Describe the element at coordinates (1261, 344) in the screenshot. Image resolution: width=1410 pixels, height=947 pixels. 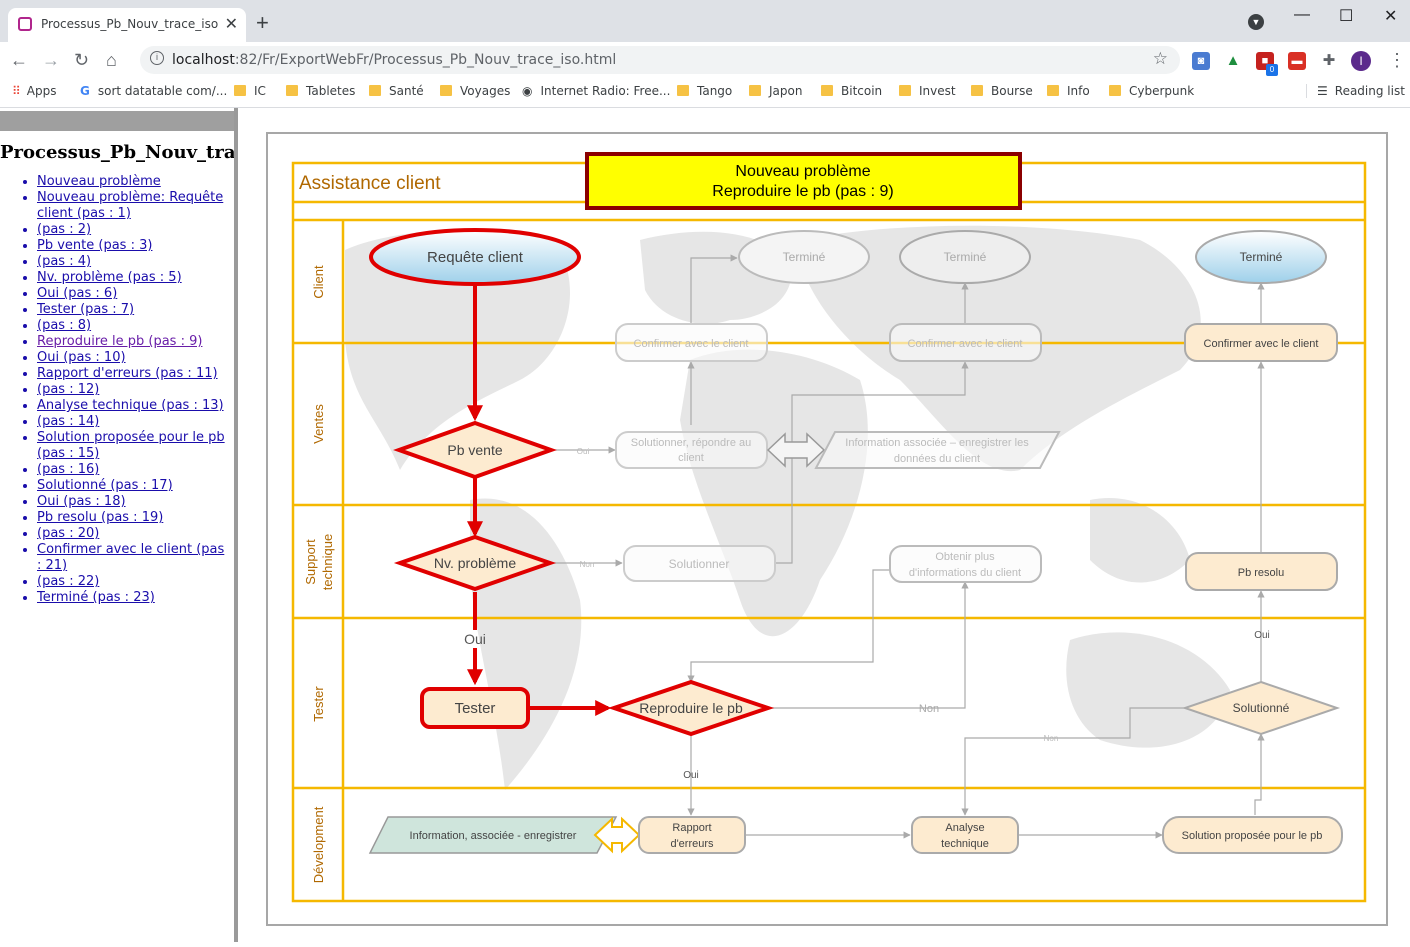
I see `confirmer-label-3: Confirmer avec le client` at that location.